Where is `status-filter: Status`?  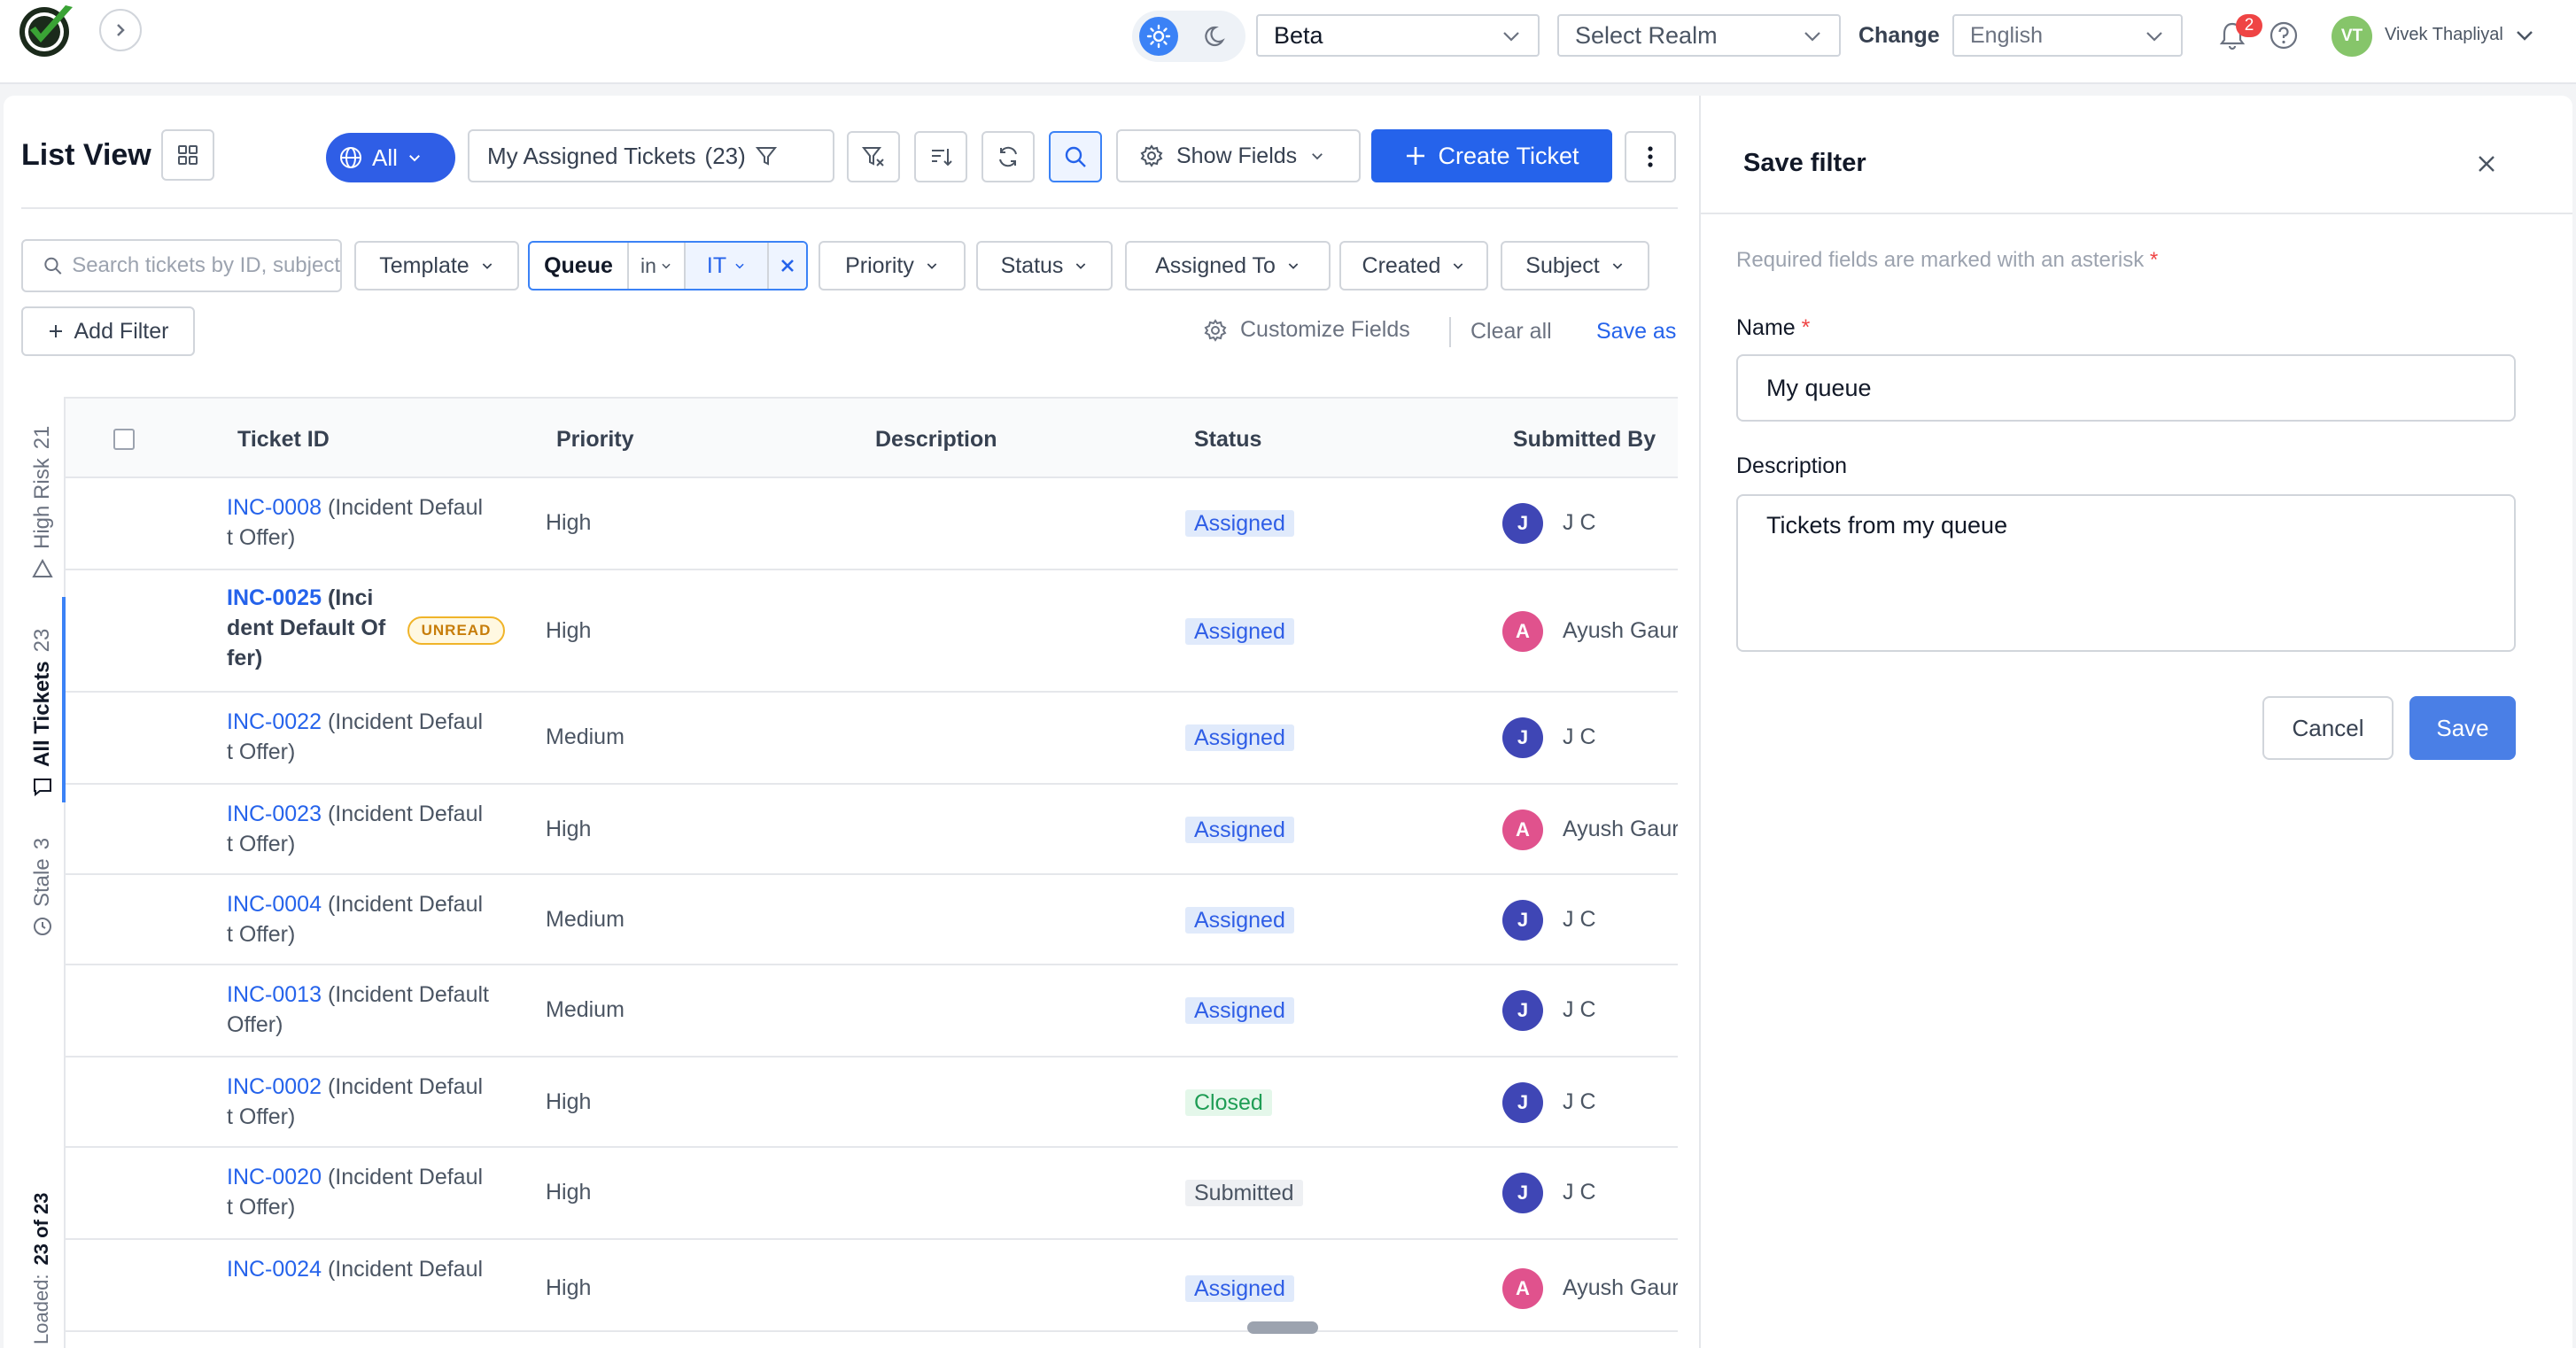 status-filter: Status is located at coordinates (1044, 266).